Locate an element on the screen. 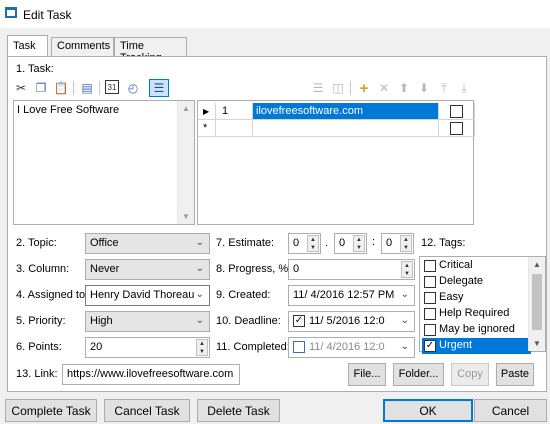 The width and height of the screenshot is (550, 424). row-marker: ▶ is located at coordinates (207, 111).